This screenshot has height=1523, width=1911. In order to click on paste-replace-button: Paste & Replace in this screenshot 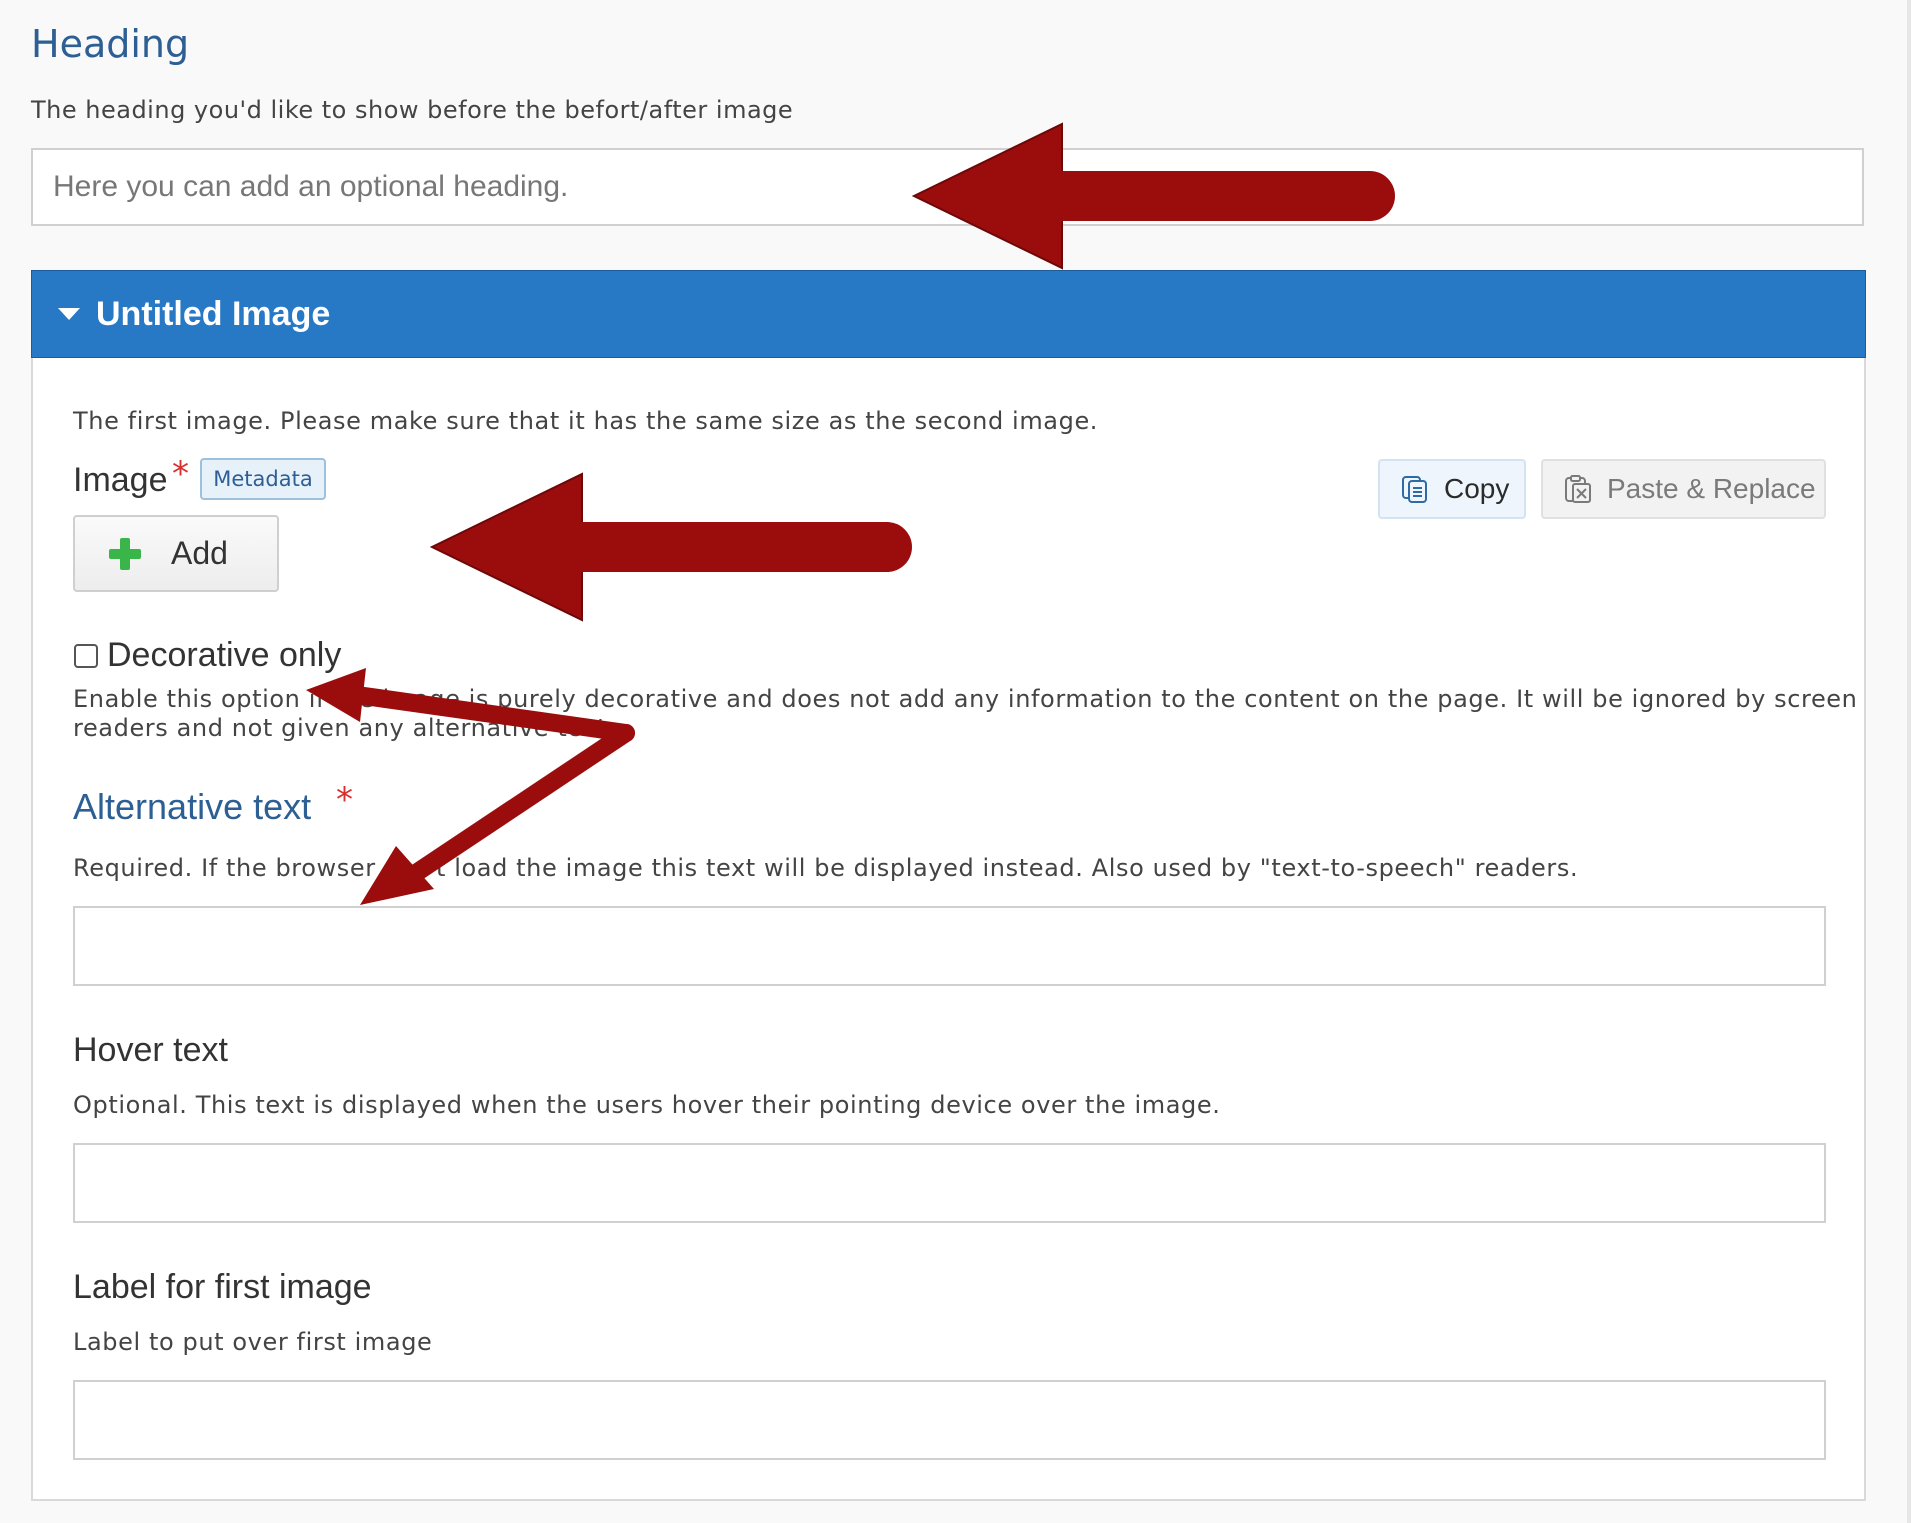, I will do `click(1683, 489)`.